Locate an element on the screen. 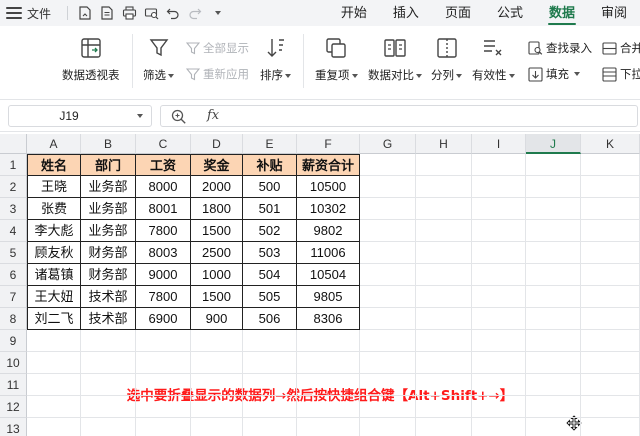  name-box-dropdown-icon is located at coordinates (140, 116).